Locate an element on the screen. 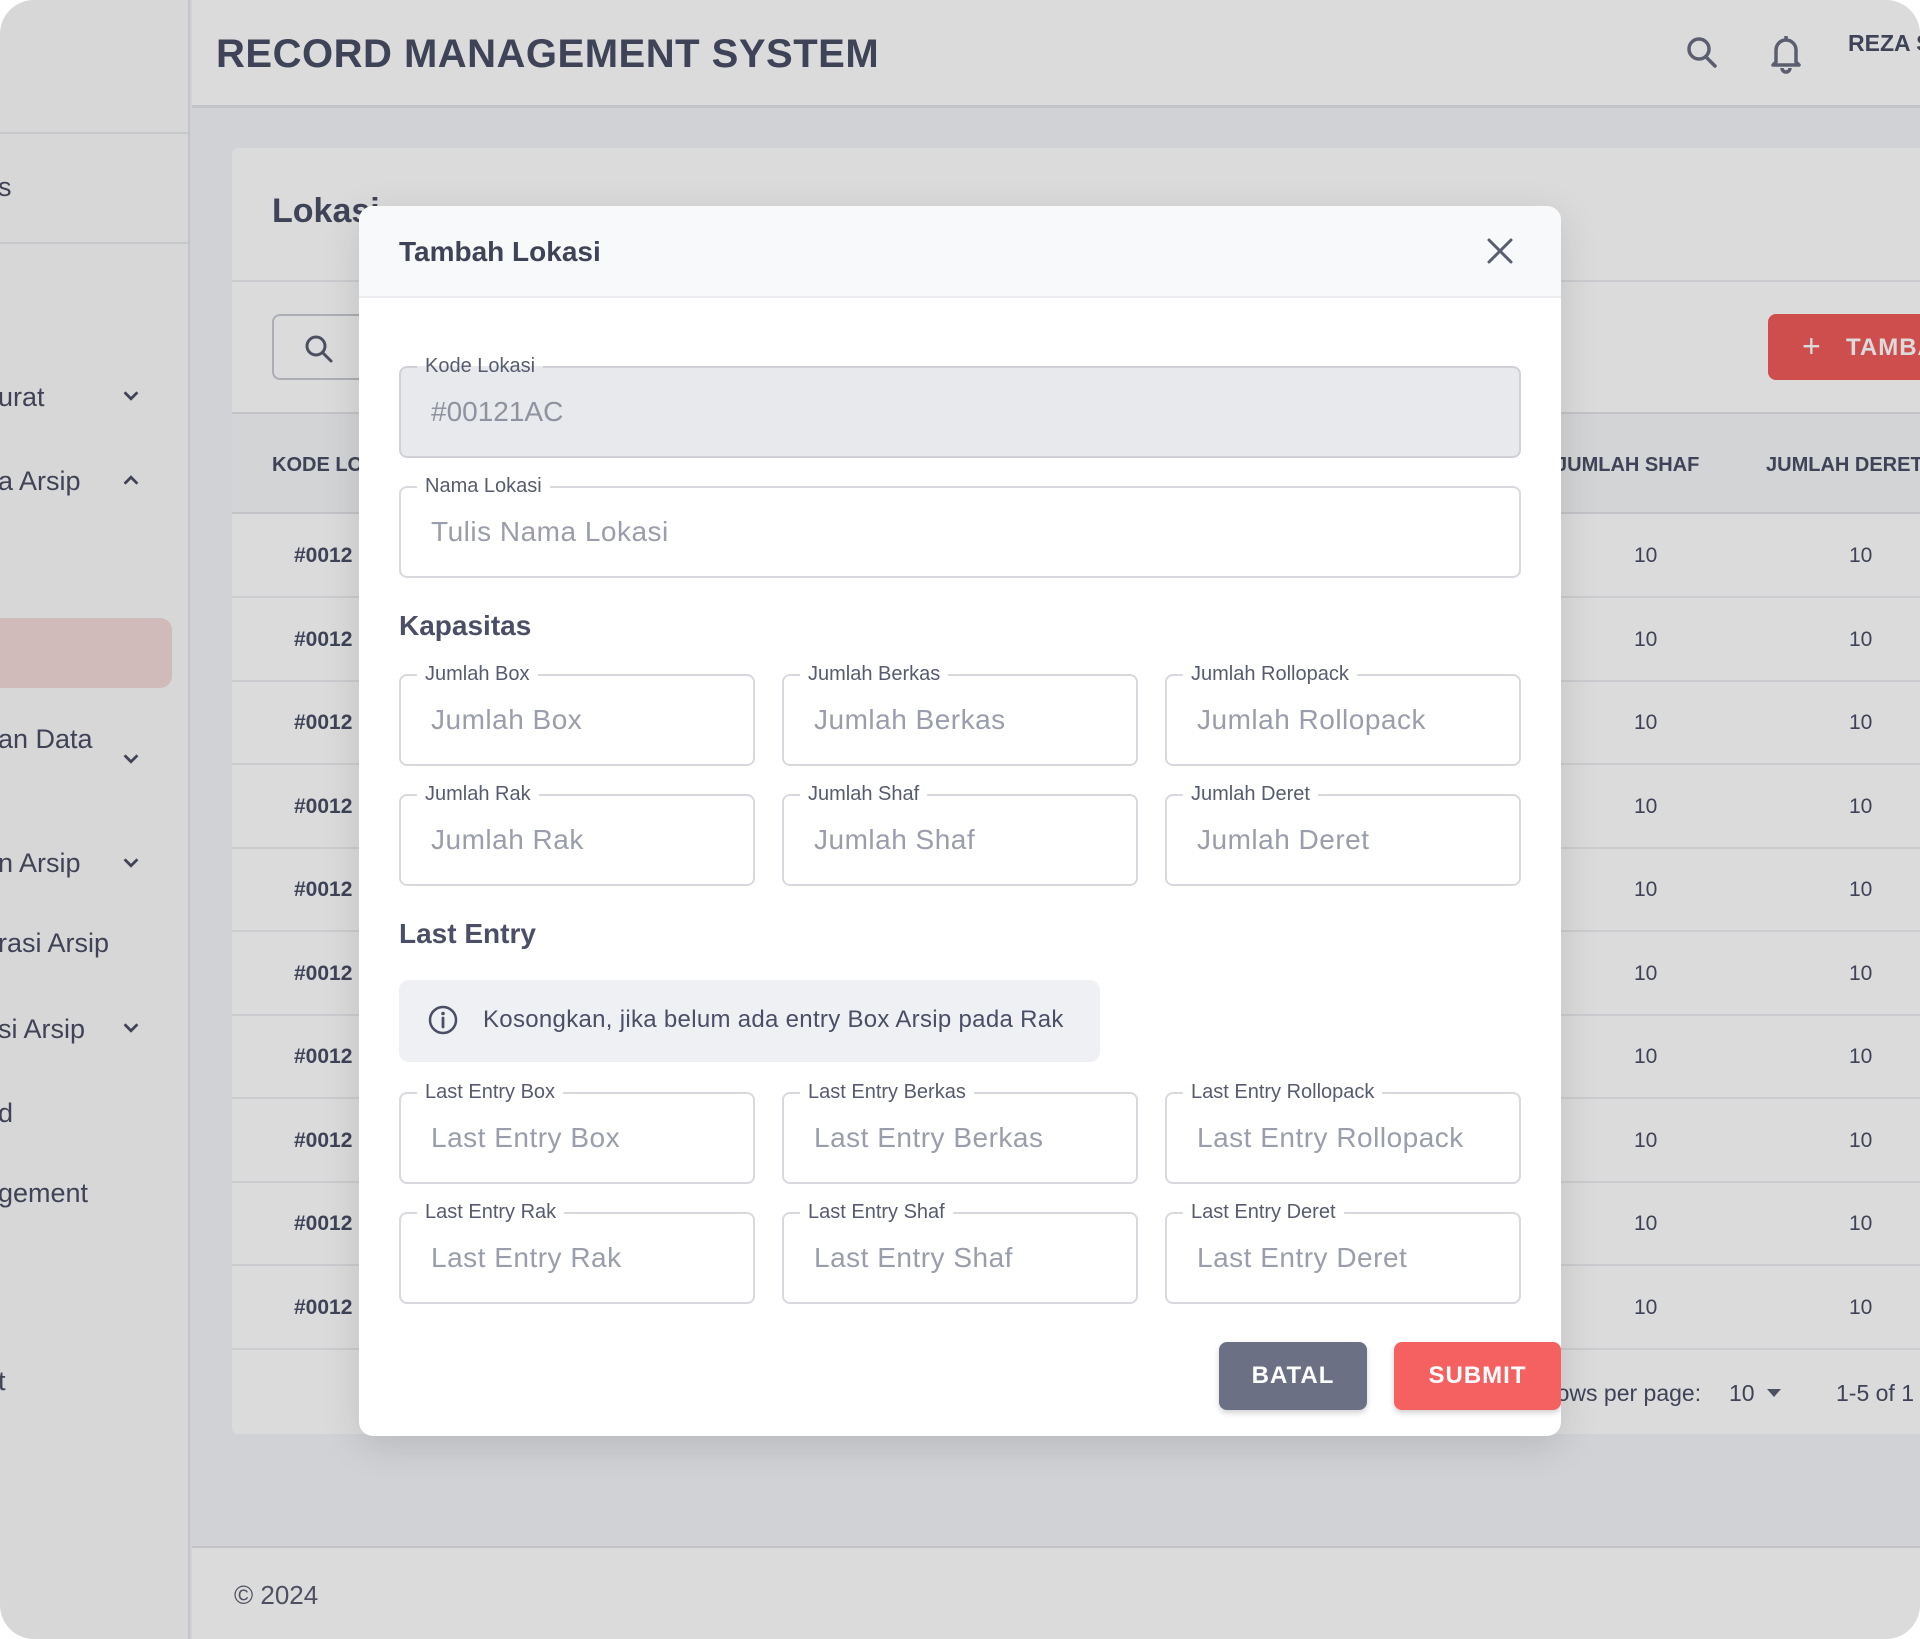 The width and height of the screenshot is (1920, 1639). last-entry-box-input is located at coordinates (582, 1138).